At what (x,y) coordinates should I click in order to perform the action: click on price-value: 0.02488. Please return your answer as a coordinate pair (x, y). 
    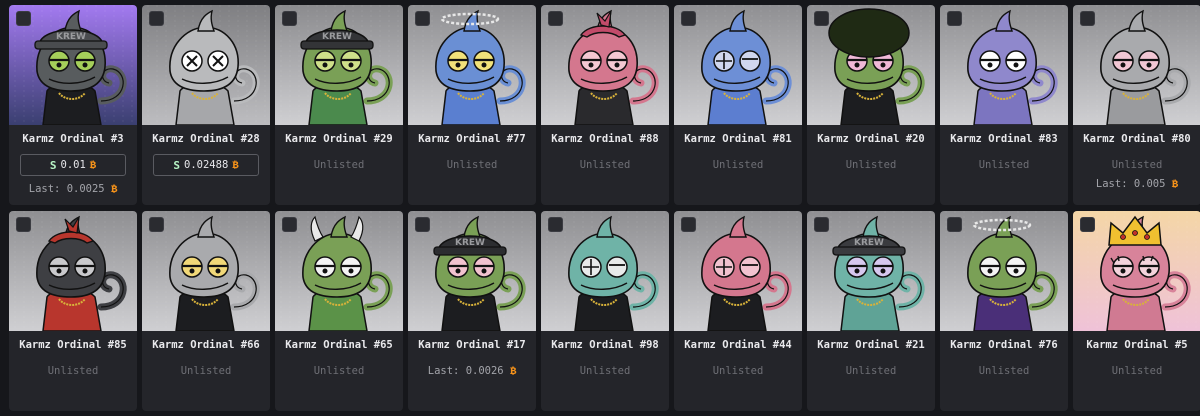
    Looking at the image, I should click on (206, 165).